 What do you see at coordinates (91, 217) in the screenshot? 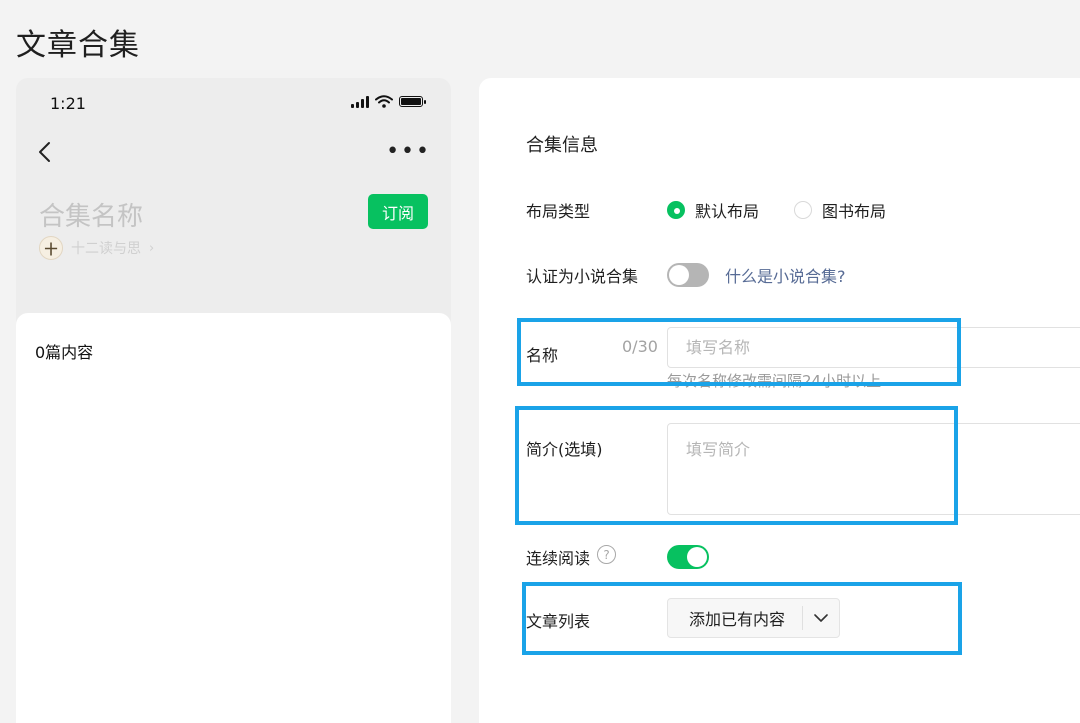
I see `collection-name-placeholder: 合集名称` at bounding box center [91, 217].